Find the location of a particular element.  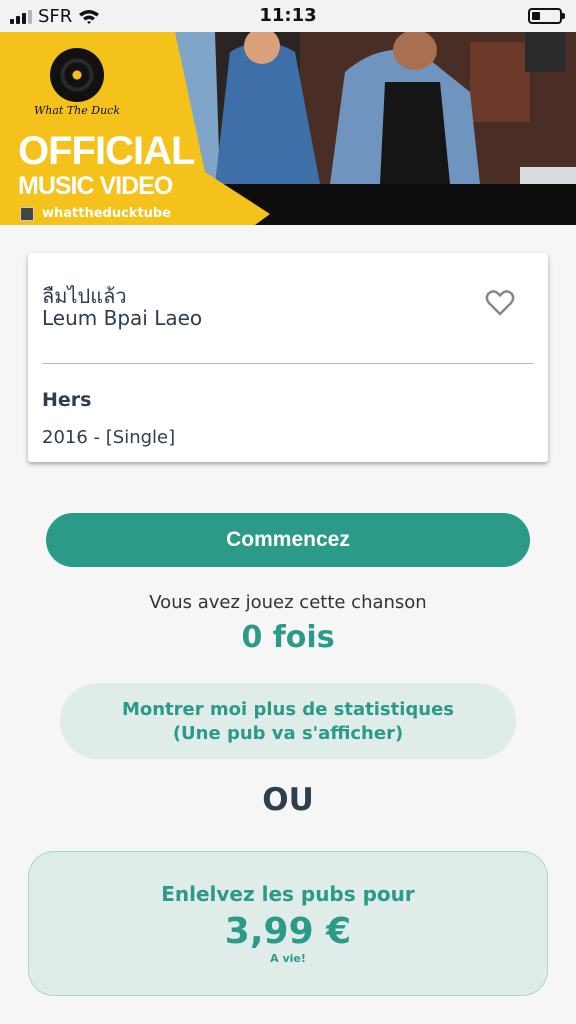

status-bar: SFR 11:13 is located at coordinates (288, 16).